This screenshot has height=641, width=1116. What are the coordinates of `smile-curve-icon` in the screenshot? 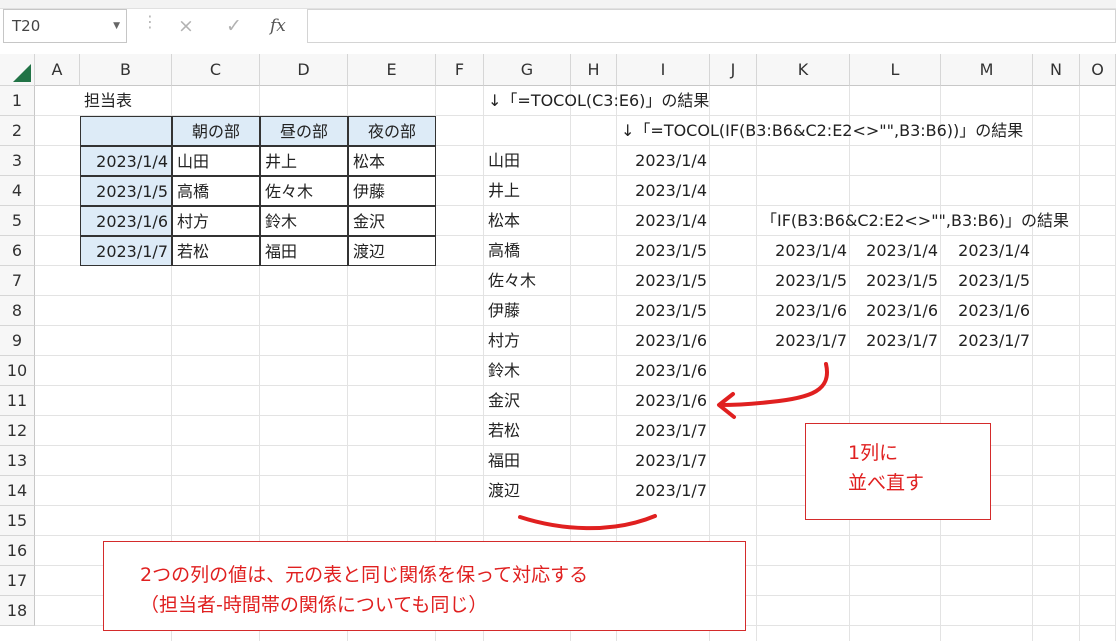 It's located at (587, 522).